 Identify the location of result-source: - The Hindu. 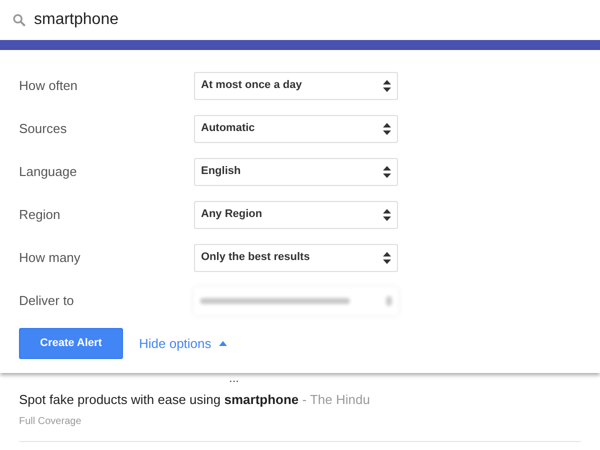
(335, 399).